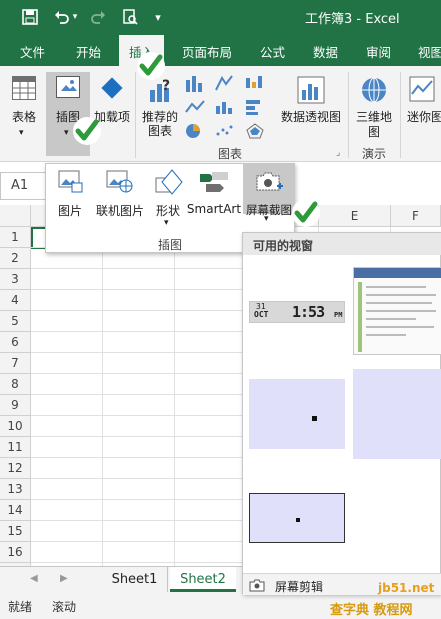 This screenshot has height=619, width=441. Describe the element at coordinates (71, 182) in the screenshot. I see `picture-icon` at that location.